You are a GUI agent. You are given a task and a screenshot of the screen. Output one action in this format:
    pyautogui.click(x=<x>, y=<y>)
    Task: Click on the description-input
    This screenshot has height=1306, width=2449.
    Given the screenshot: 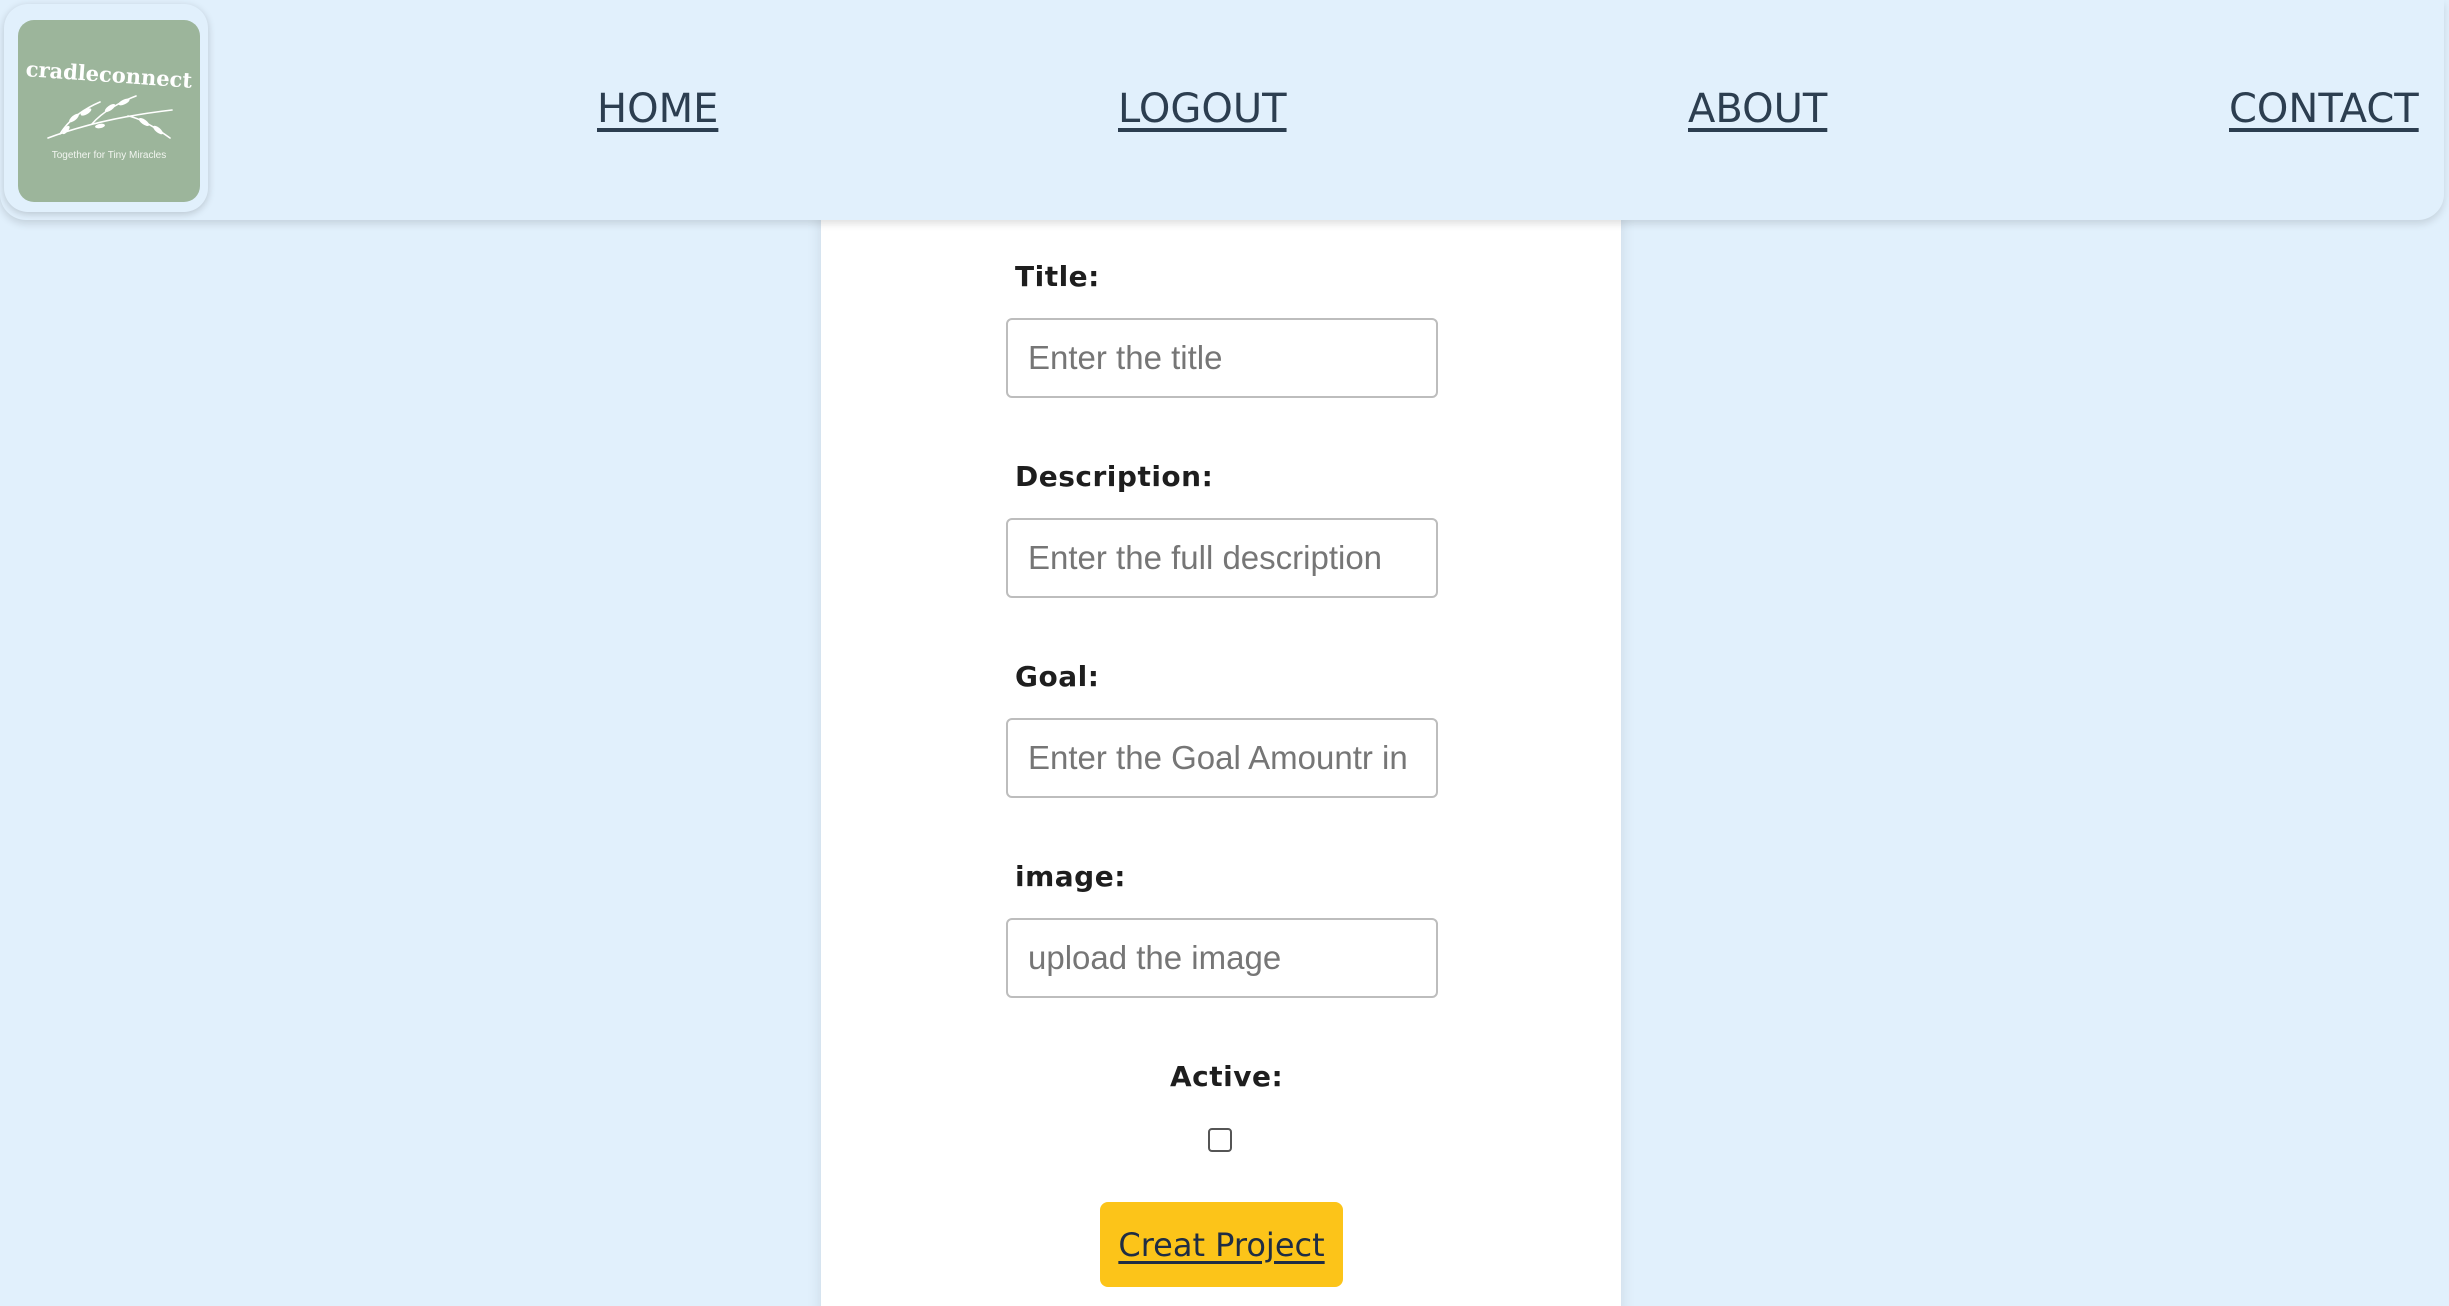 What is the action you would take?
    pyautogui.click(x=1222, y=558)
    